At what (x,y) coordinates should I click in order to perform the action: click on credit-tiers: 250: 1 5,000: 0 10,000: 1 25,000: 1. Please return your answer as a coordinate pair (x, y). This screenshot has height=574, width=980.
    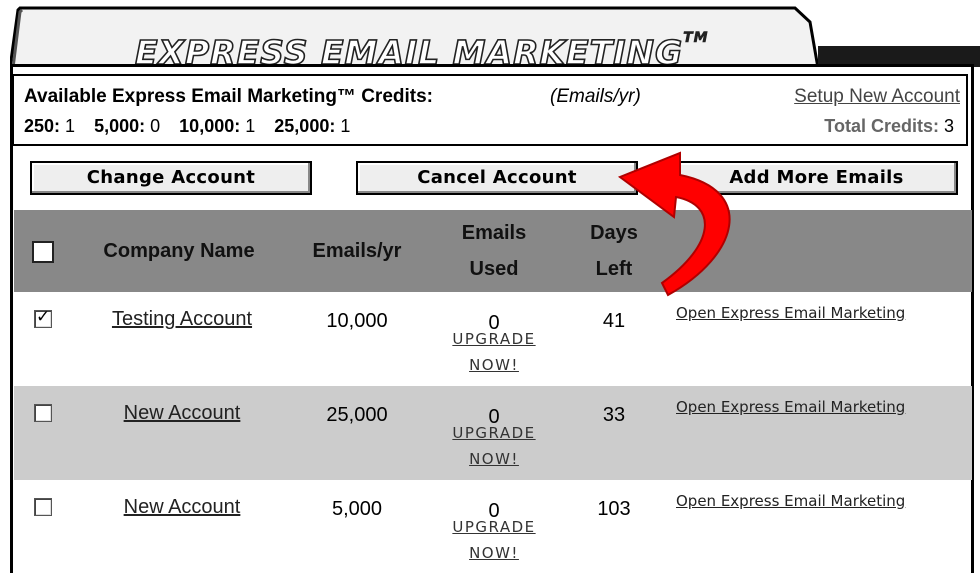
    Looking at the image, I should click on (194, 126).